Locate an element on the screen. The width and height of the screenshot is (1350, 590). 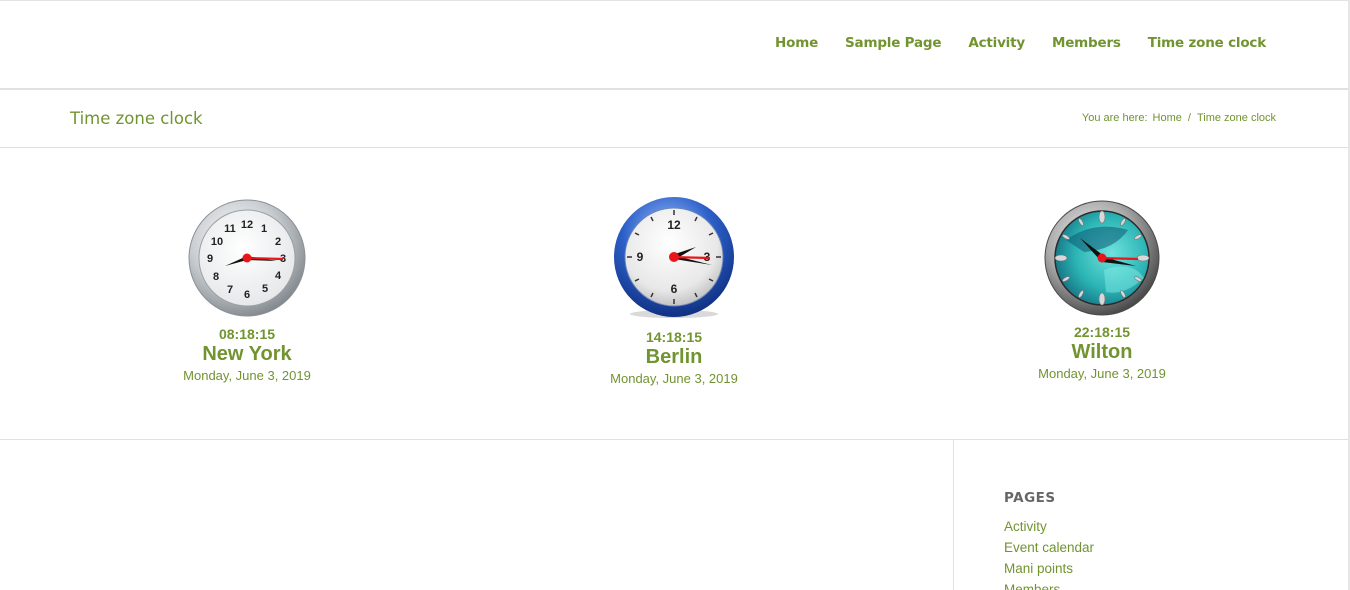
list-item: Mani points is located at coordinates (1049, 568).